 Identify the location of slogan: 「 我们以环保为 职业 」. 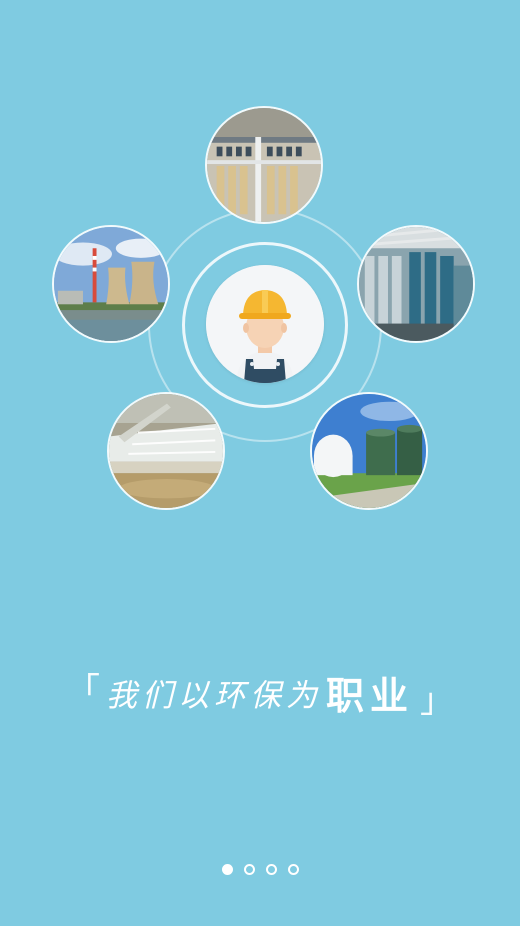
(260, 692).